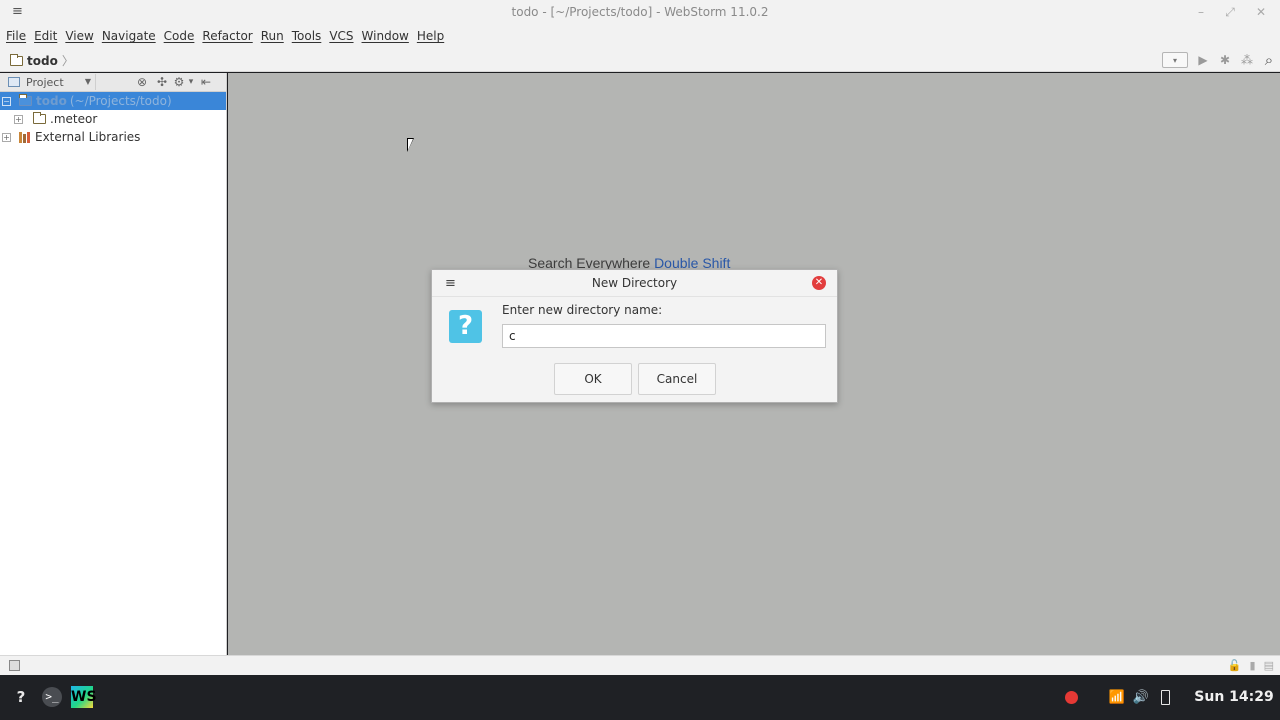  Describe the element at coordinates (1269, 665) in the screenshot. I see `event-log-icon: ▤` at that location.